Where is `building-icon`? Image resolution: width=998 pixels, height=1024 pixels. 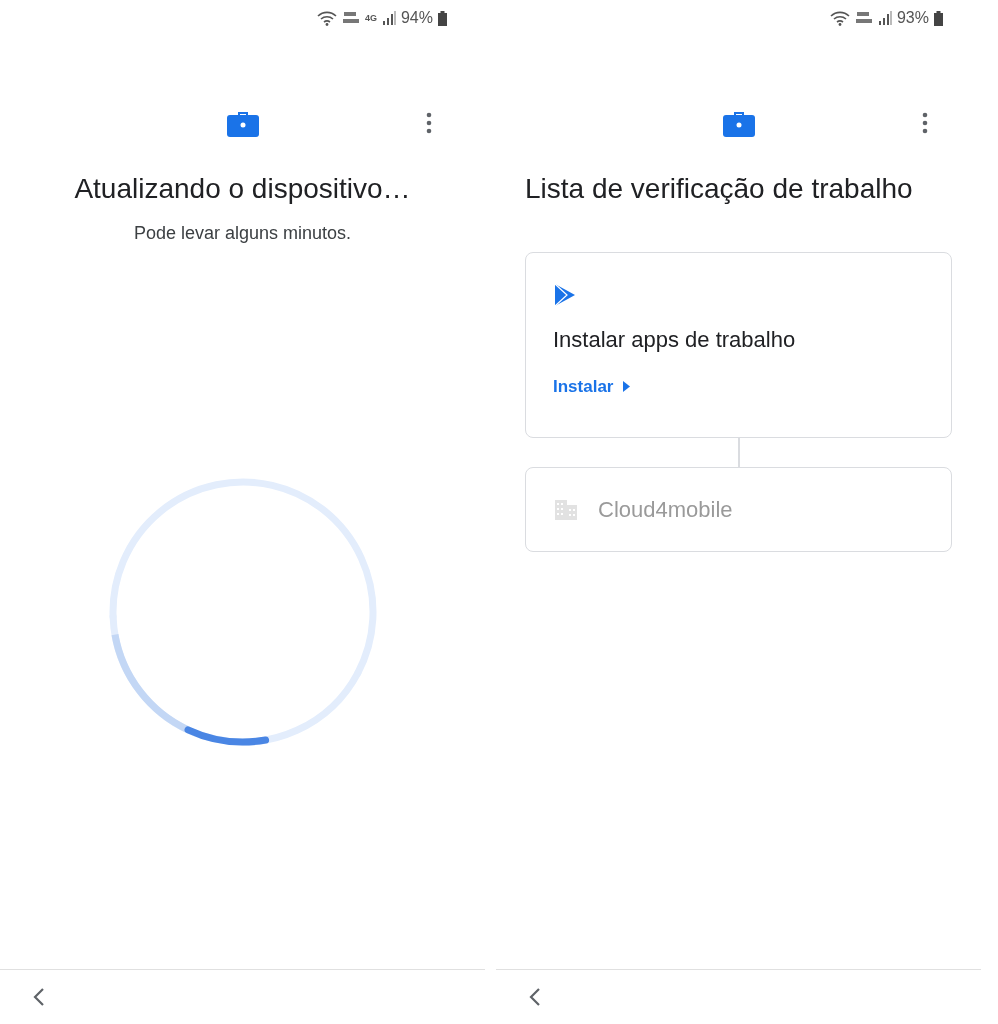 building-icon is located at coordinates (566, 509).